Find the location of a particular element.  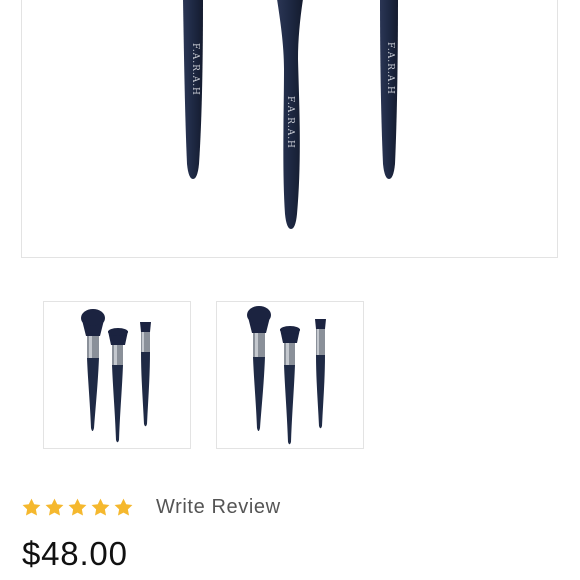

brush-set-image: F.A.R.A.H F.A.R.A.H F.A.R.A.H is located at coordinates (290, 114).